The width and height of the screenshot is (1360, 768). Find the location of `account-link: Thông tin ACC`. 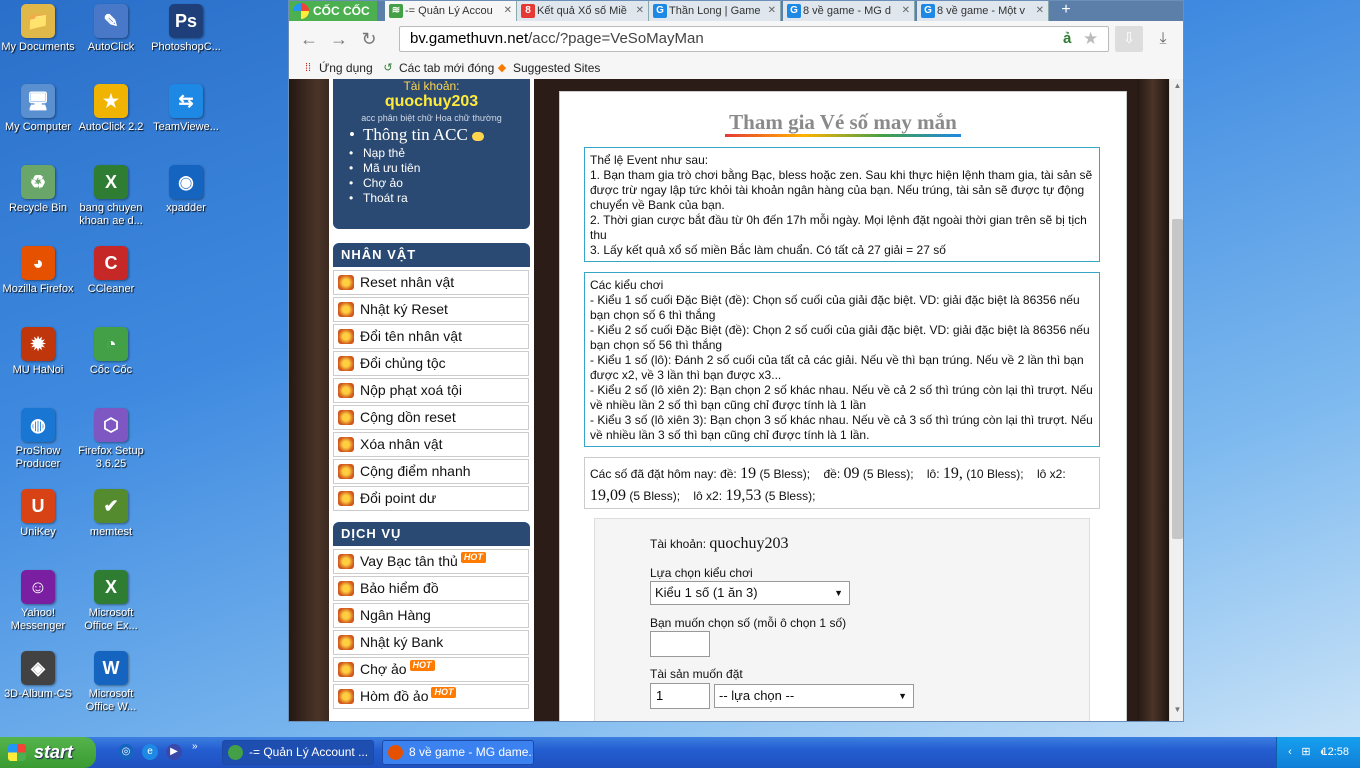

account-link: Thông tin ACC is located at coordinates (416, 135).